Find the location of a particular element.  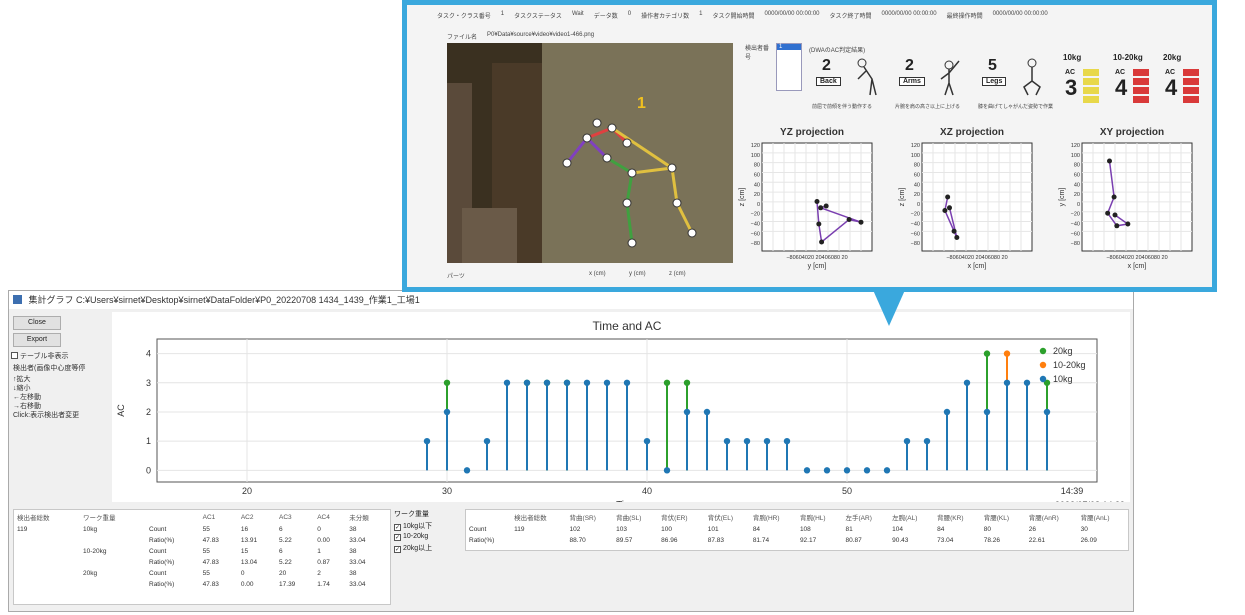

stats-cell: 13.04 is located at coordinates (249, 562).